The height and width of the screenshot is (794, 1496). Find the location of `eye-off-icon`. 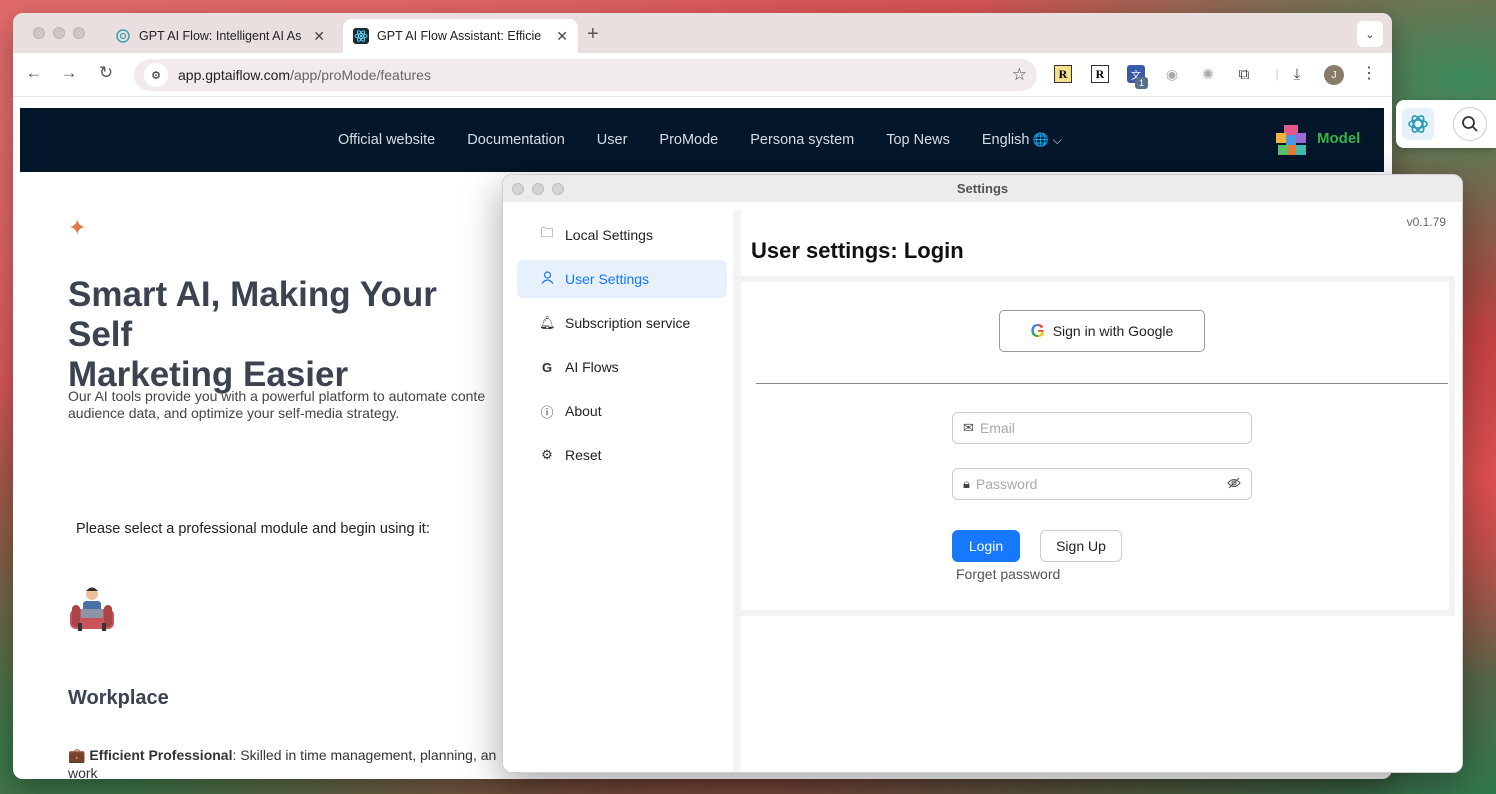

eye-off-icon is located at coordinates (1234, 484).